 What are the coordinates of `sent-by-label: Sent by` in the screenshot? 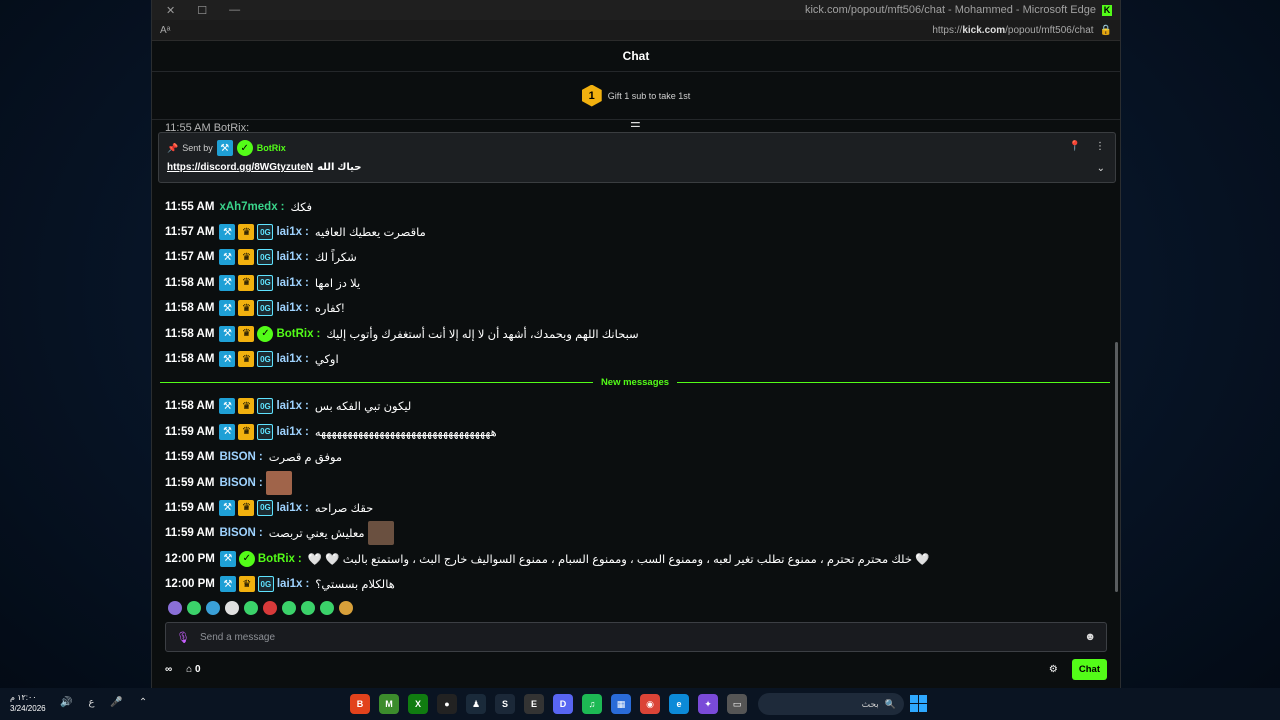 It's located at (197, 148).